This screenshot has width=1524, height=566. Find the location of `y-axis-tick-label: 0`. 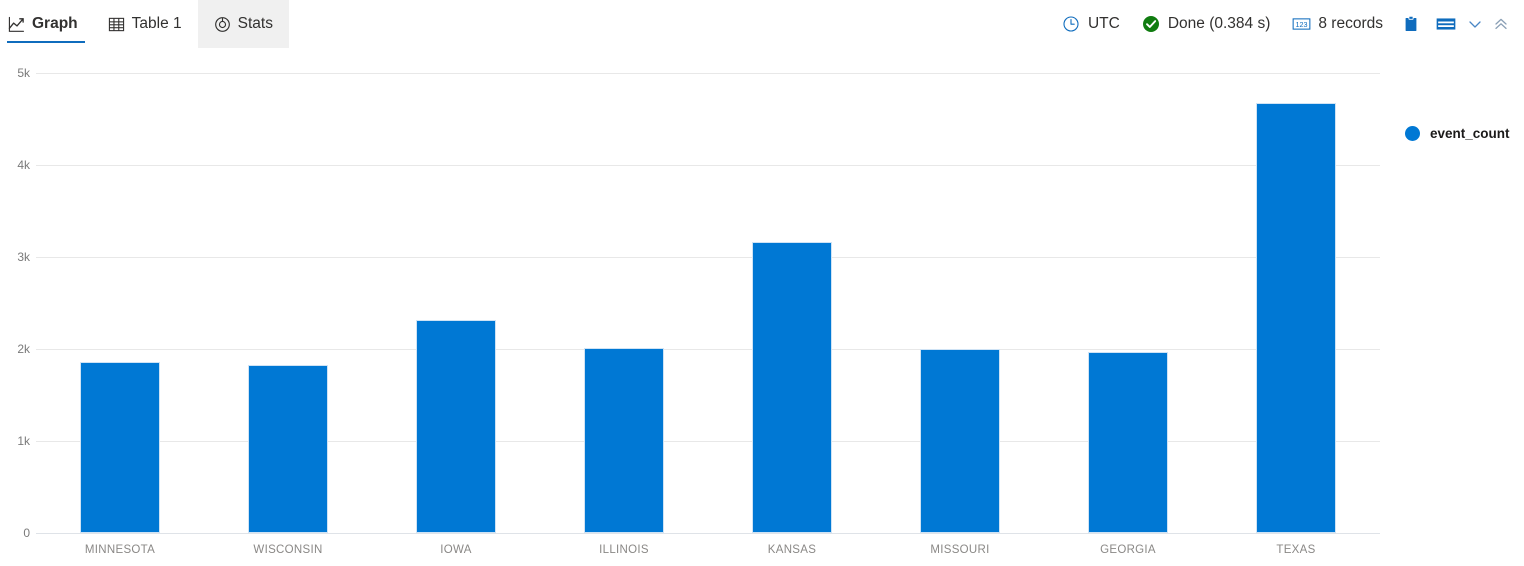

y-axis-tick-label: 0 is located at coordinates (26, 533).